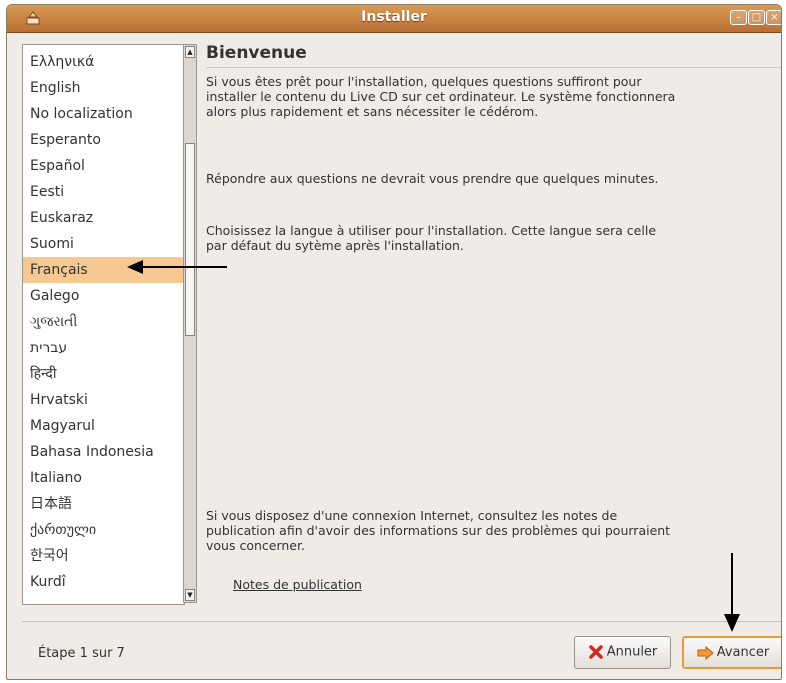  I want to click on cancel-button: Annuler, so click(622, 652).